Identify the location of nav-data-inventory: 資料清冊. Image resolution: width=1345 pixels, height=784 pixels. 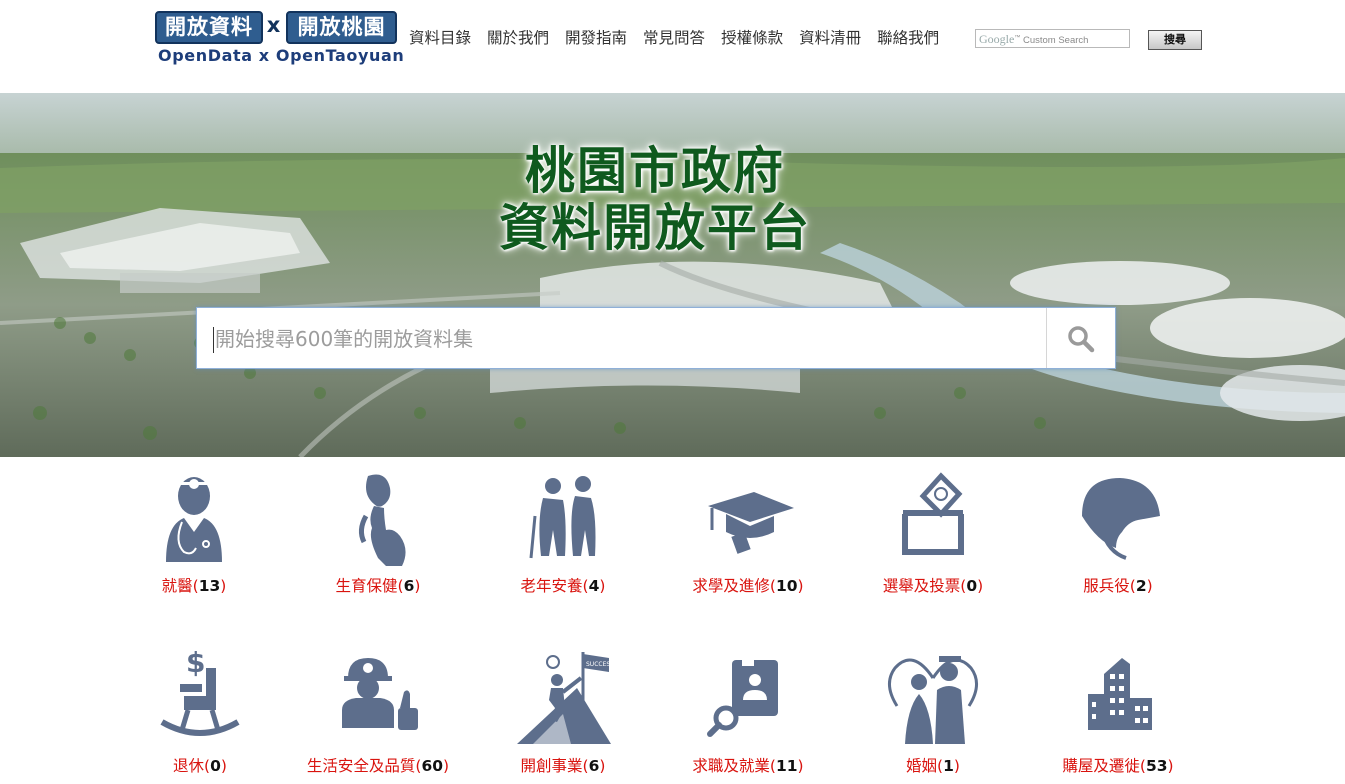
(830, 38).